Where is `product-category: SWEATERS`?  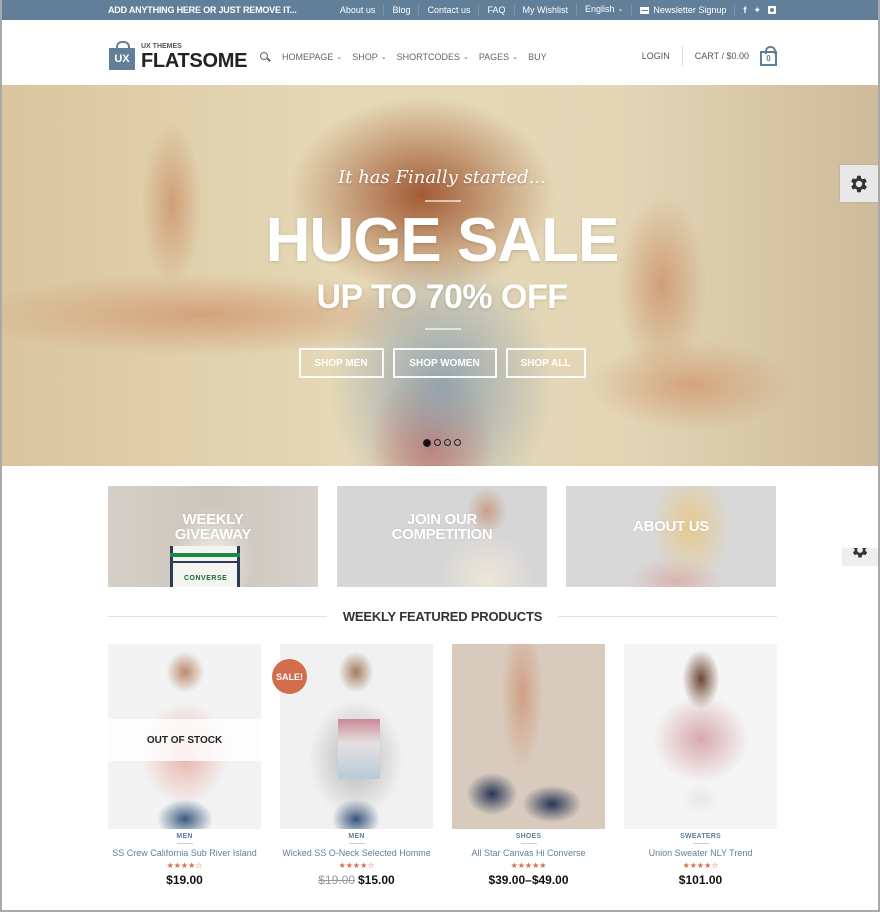 product-category: SWEATERS is located at coordinates (700, 836).